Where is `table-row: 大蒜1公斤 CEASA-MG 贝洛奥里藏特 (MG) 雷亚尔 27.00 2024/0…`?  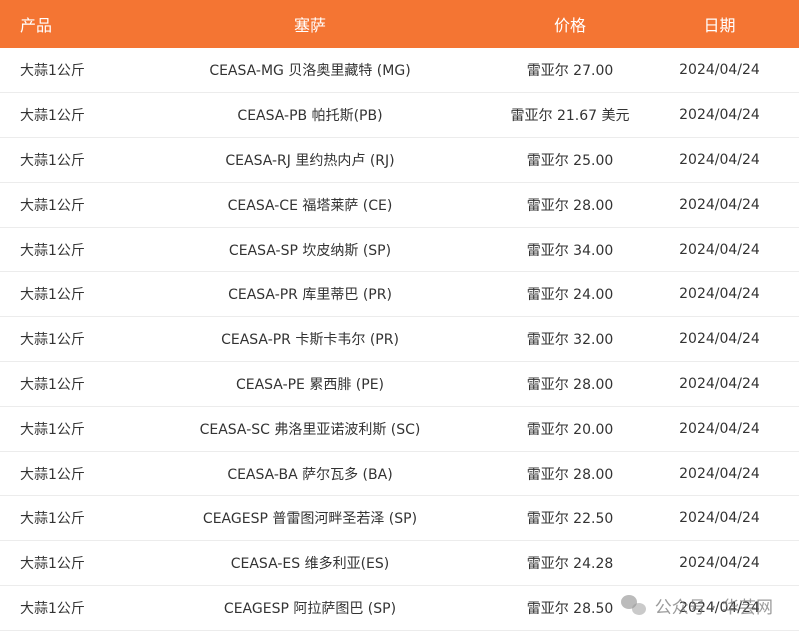 table-row: 大蒜1公斤 CEASA-MG 贝洛奥里藏特 (MG) 雷亚尔 27.00 2024/0… is located at coordinates (399, 70).